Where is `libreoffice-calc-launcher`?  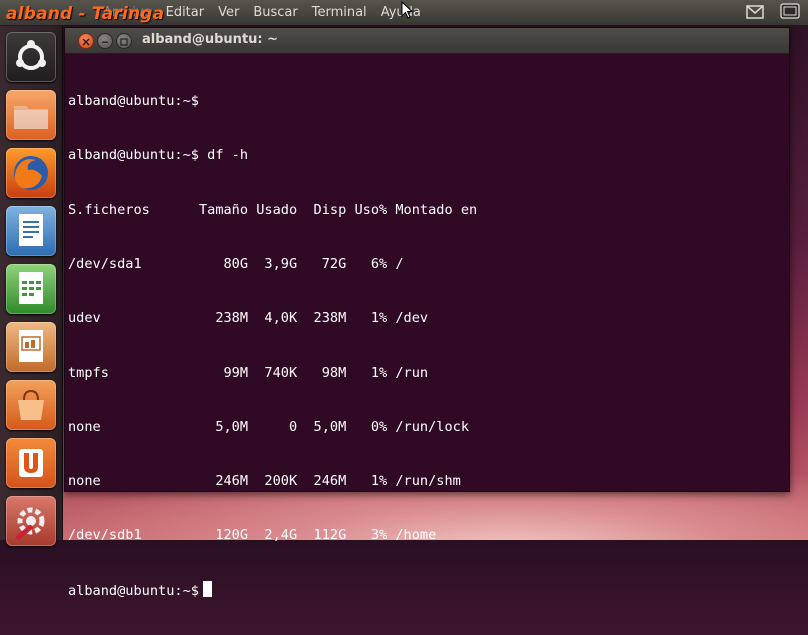
libreoffice-calc-launcher is located at coordinates (31, 289).